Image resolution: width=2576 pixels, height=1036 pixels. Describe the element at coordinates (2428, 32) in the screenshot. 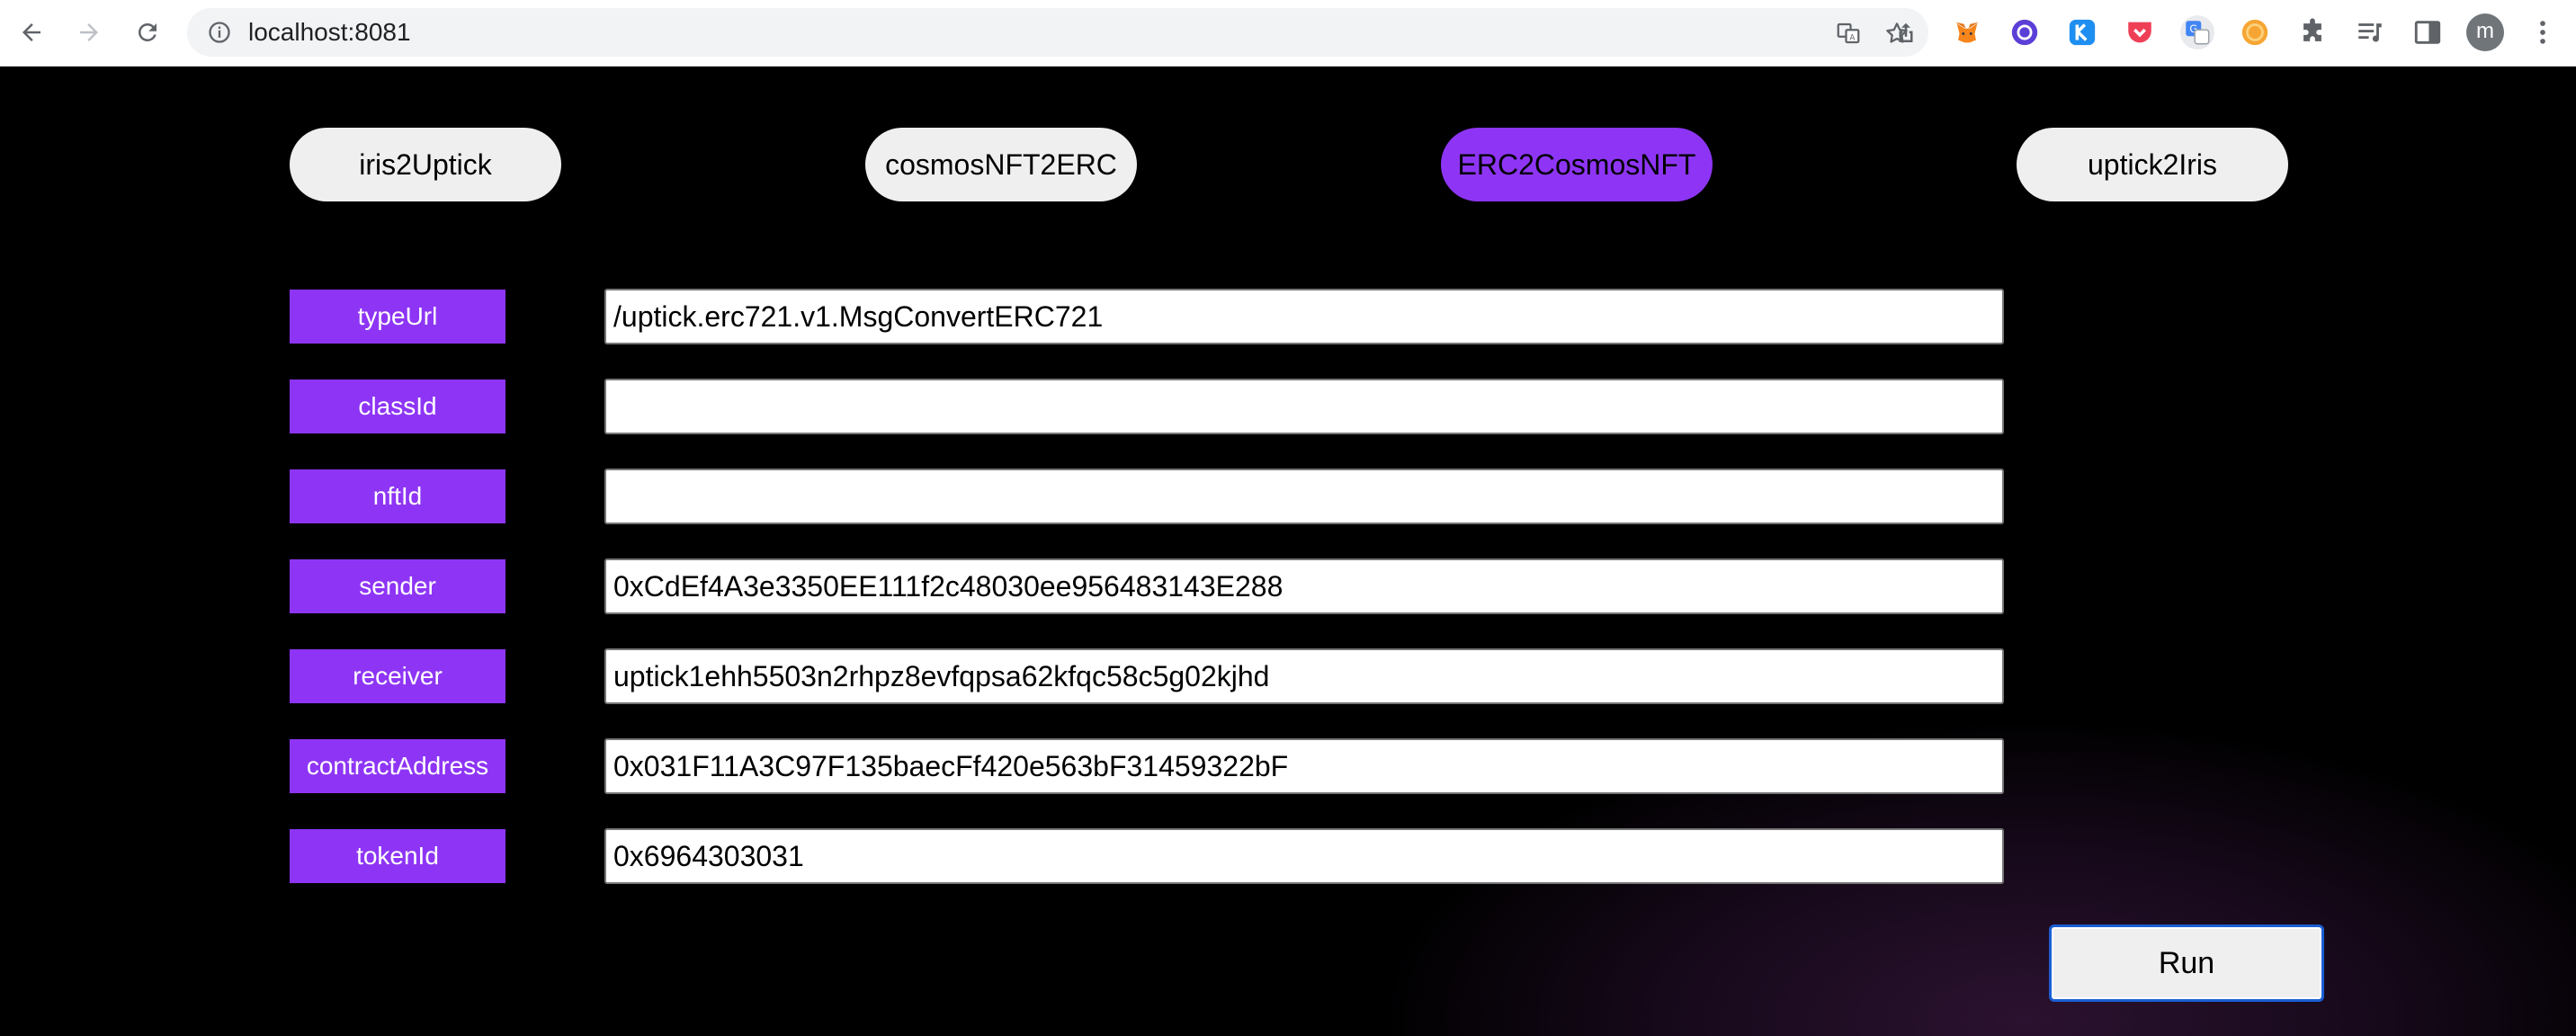

I see `side-panel-icon` at that location.